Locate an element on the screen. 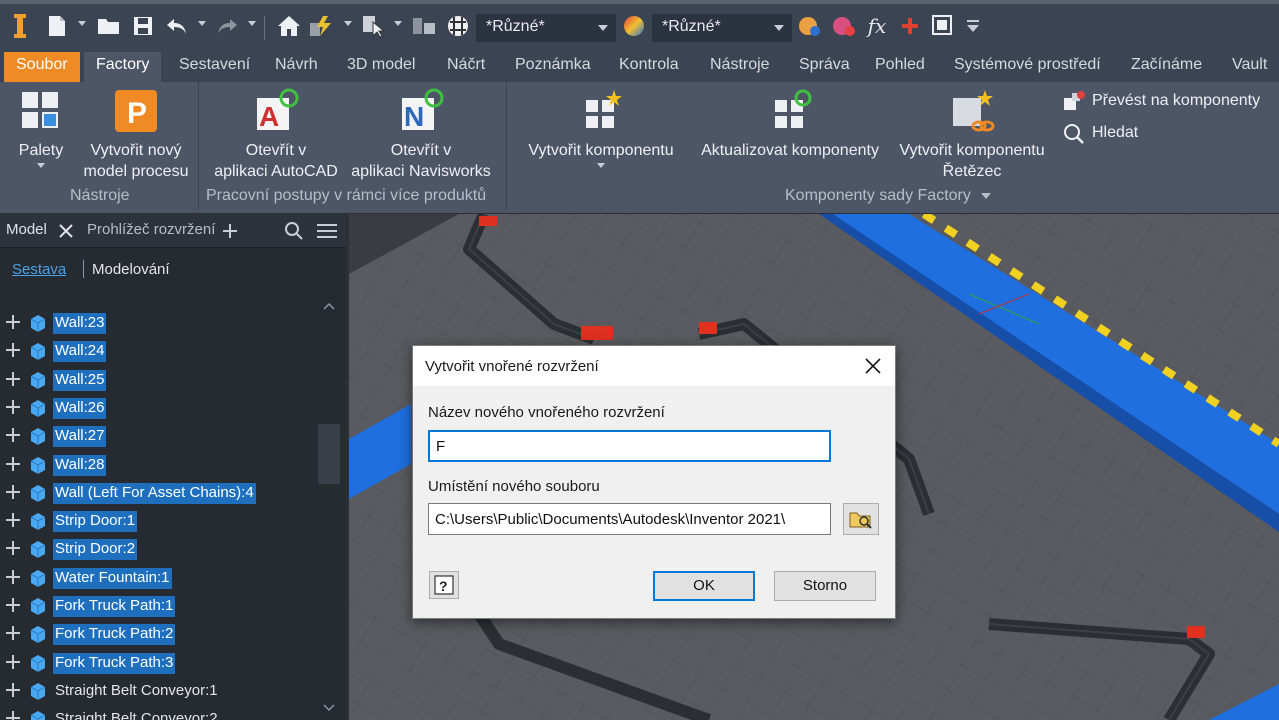 The height and width of the screenshot is (720, 1279). open-in-navisworks-button: N Otevřít v aplikaci Navisworks is located at coordinates (421, 135).